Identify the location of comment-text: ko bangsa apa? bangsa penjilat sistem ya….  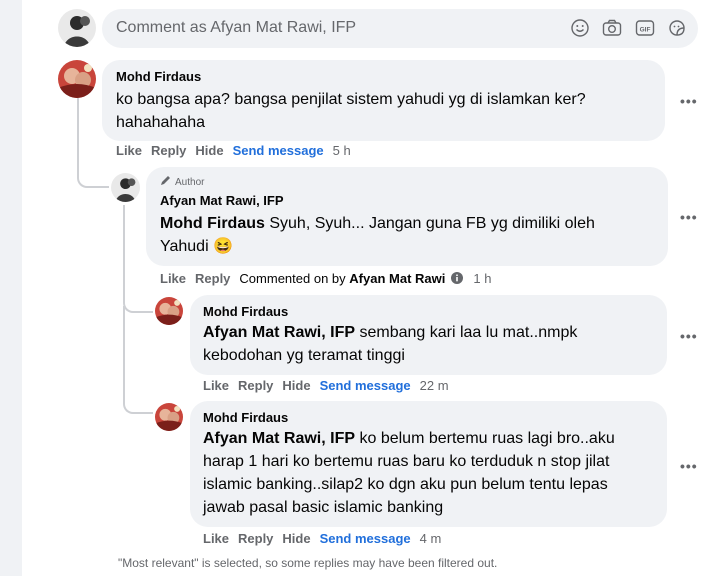
(386, 111).